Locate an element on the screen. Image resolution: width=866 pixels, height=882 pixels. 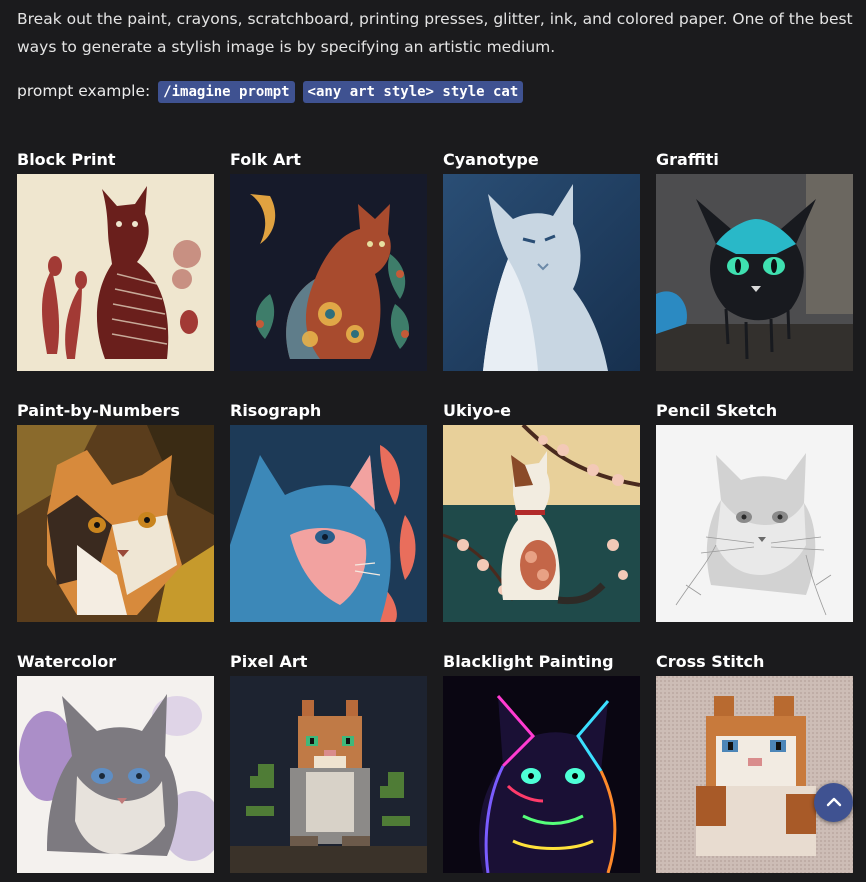
style-title-risograph: Risograph is located at coordinates (276, 410).